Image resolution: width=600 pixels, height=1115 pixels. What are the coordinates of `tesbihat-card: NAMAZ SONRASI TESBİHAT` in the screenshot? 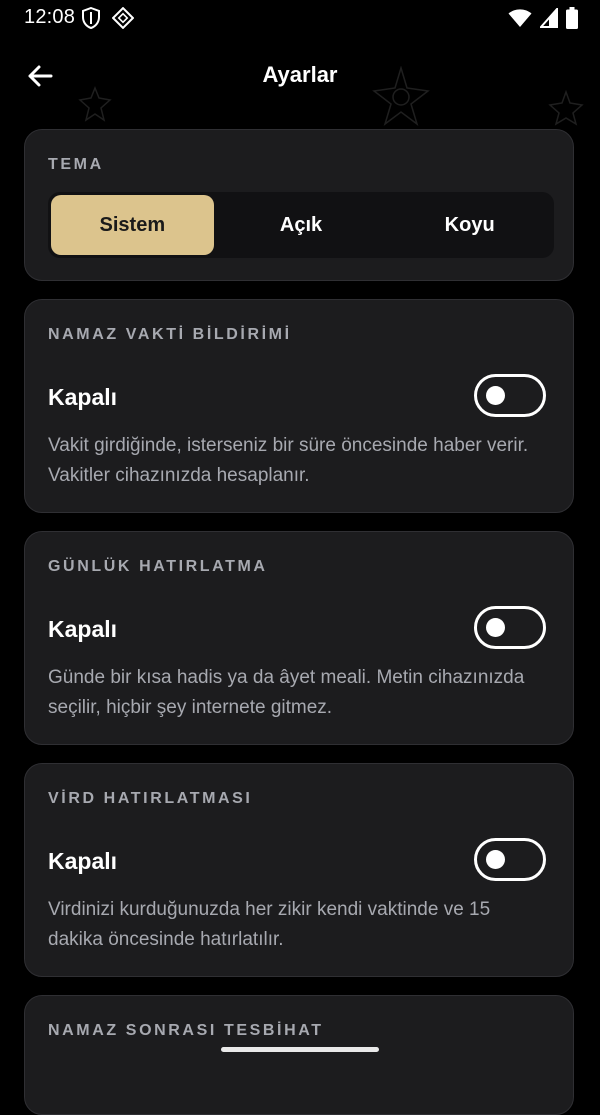 It's located at (299, 1055).